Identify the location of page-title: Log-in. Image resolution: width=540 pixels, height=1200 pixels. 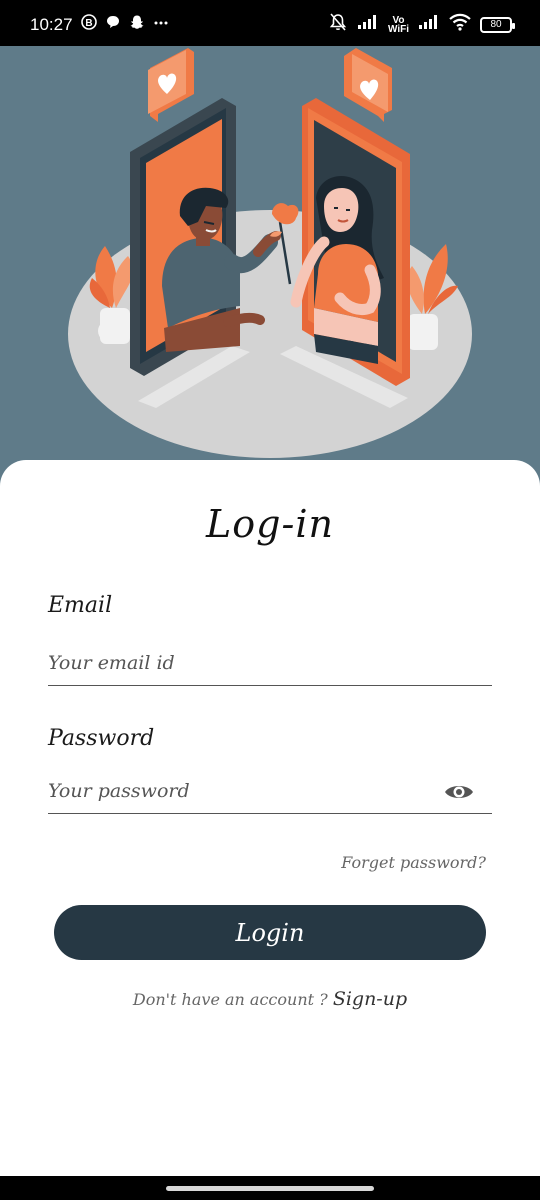
(270, 524).